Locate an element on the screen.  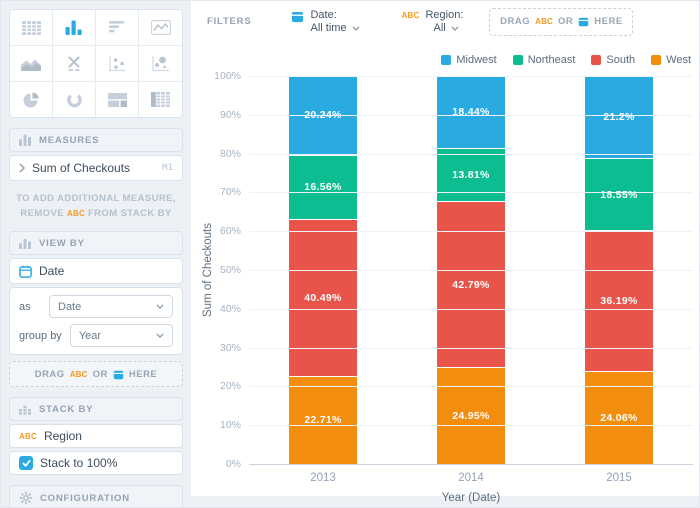
filters-dropzone: DRAG ABC OR HERE is located at coordinates (561, 21).